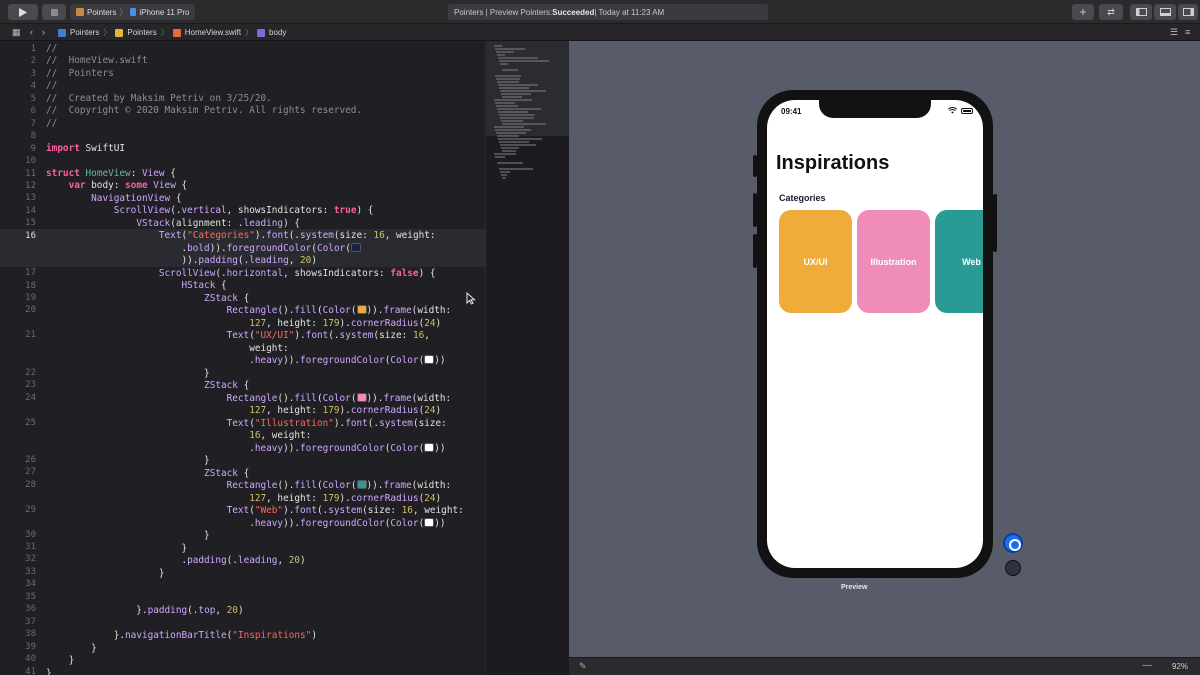 The height and width of the screenshot is (675, 1200). I want to click on swift-file-icon, so click(176, 32).